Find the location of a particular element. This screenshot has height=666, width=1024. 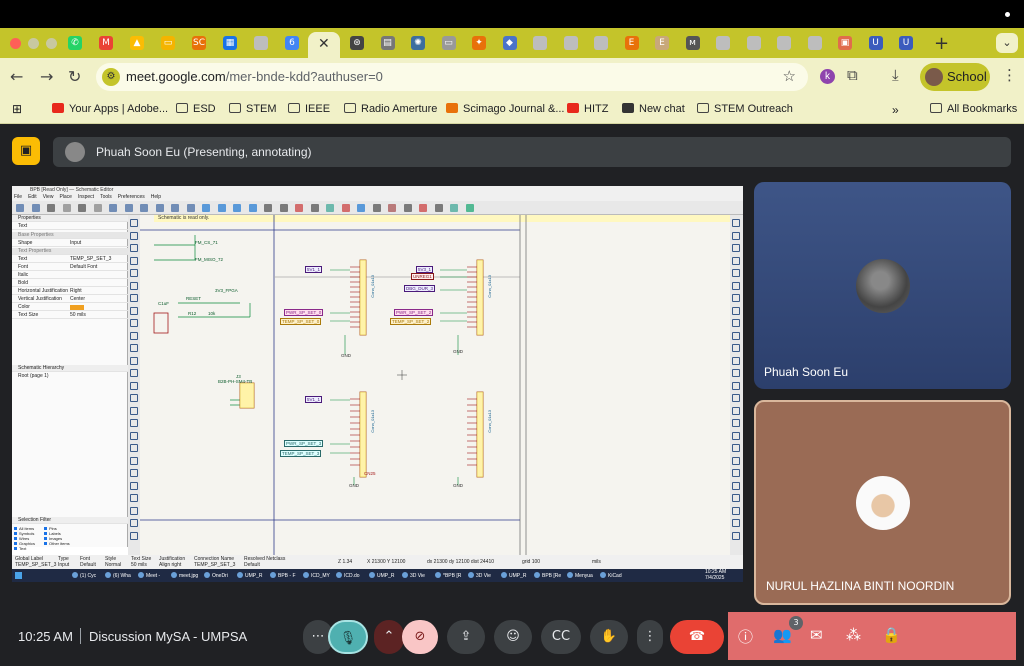

net-label: B2B-PH-SM4-TB is located at coordinates (235, 381).